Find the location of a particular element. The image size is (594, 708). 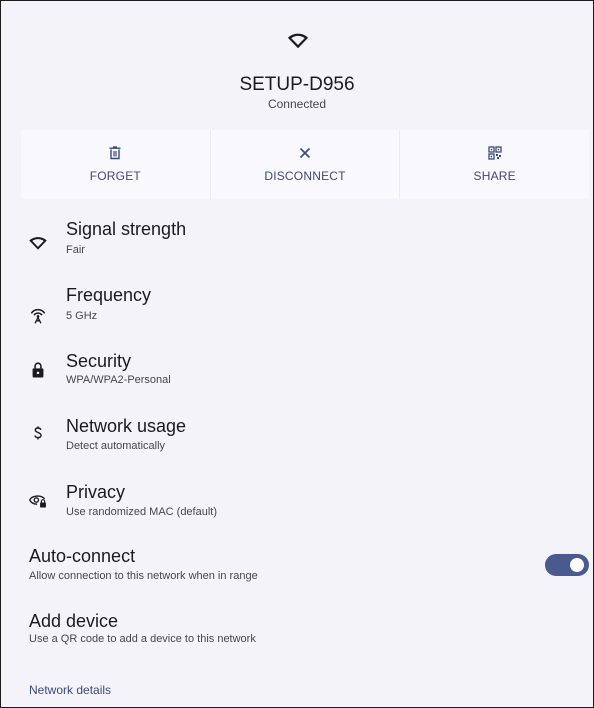

privacy-value: Use randomized MAC (default) is located at coordinates (142, 512).